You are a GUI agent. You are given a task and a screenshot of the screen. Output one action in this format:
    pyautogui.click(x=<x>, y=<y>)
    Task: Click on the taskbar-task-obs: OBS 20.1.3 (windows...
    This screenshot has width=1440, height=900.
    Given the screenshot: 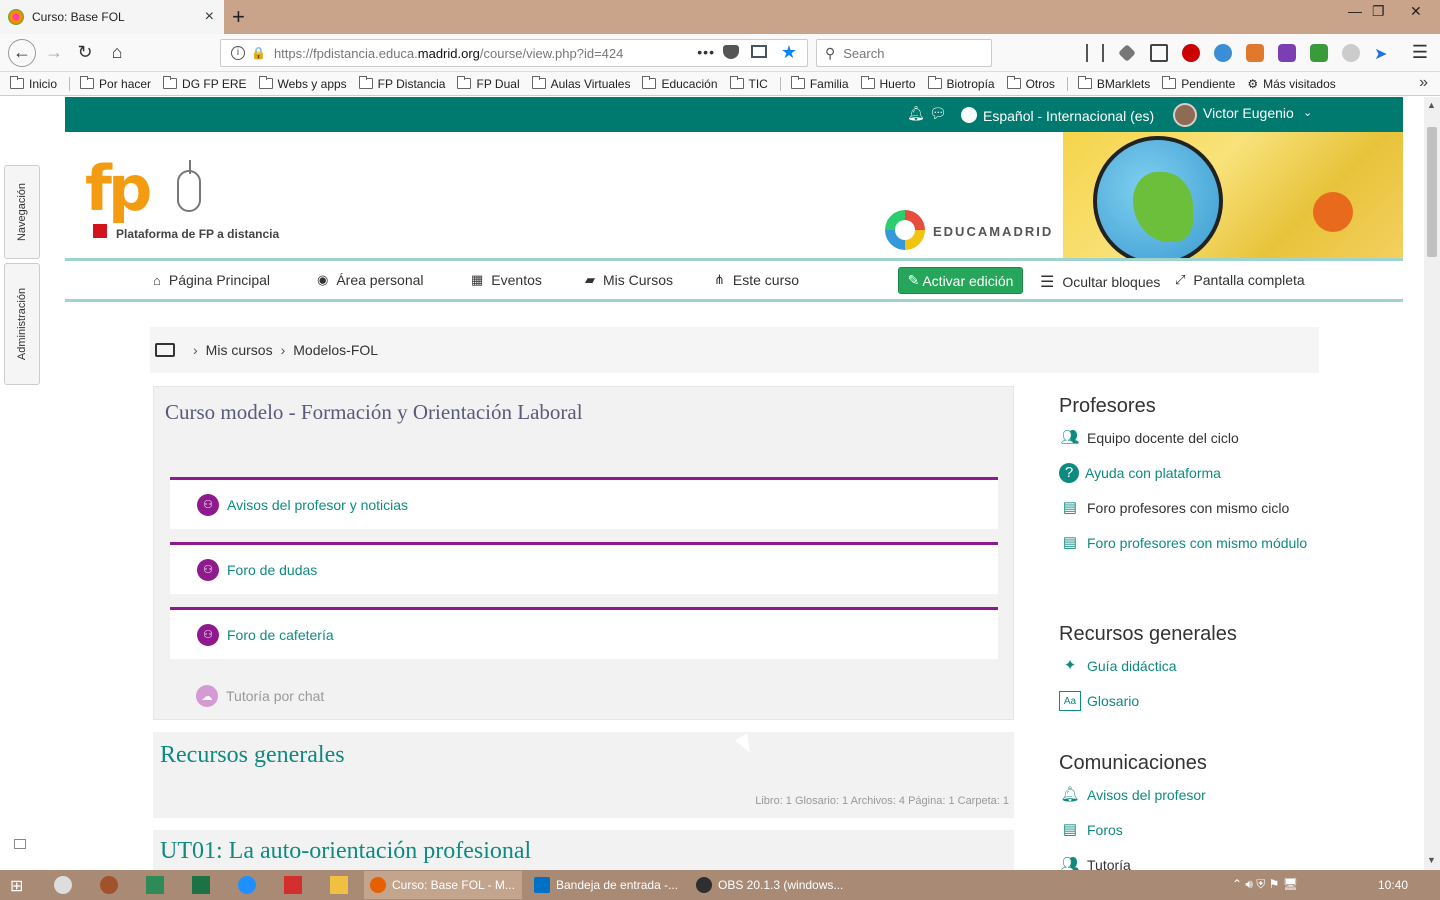 What is the action you would take?
    pyautogui.click(x=768, y=885)
    